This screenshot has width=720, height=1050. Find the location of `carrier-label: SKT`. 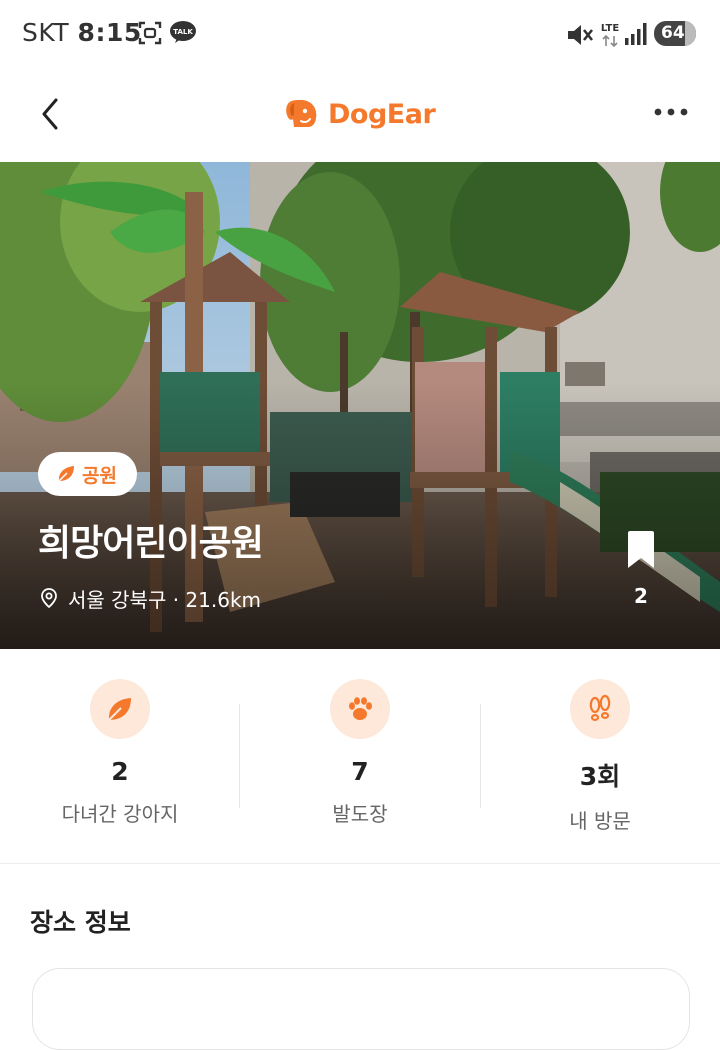

carrier-label: SKT is located at coordinates (46, 32).